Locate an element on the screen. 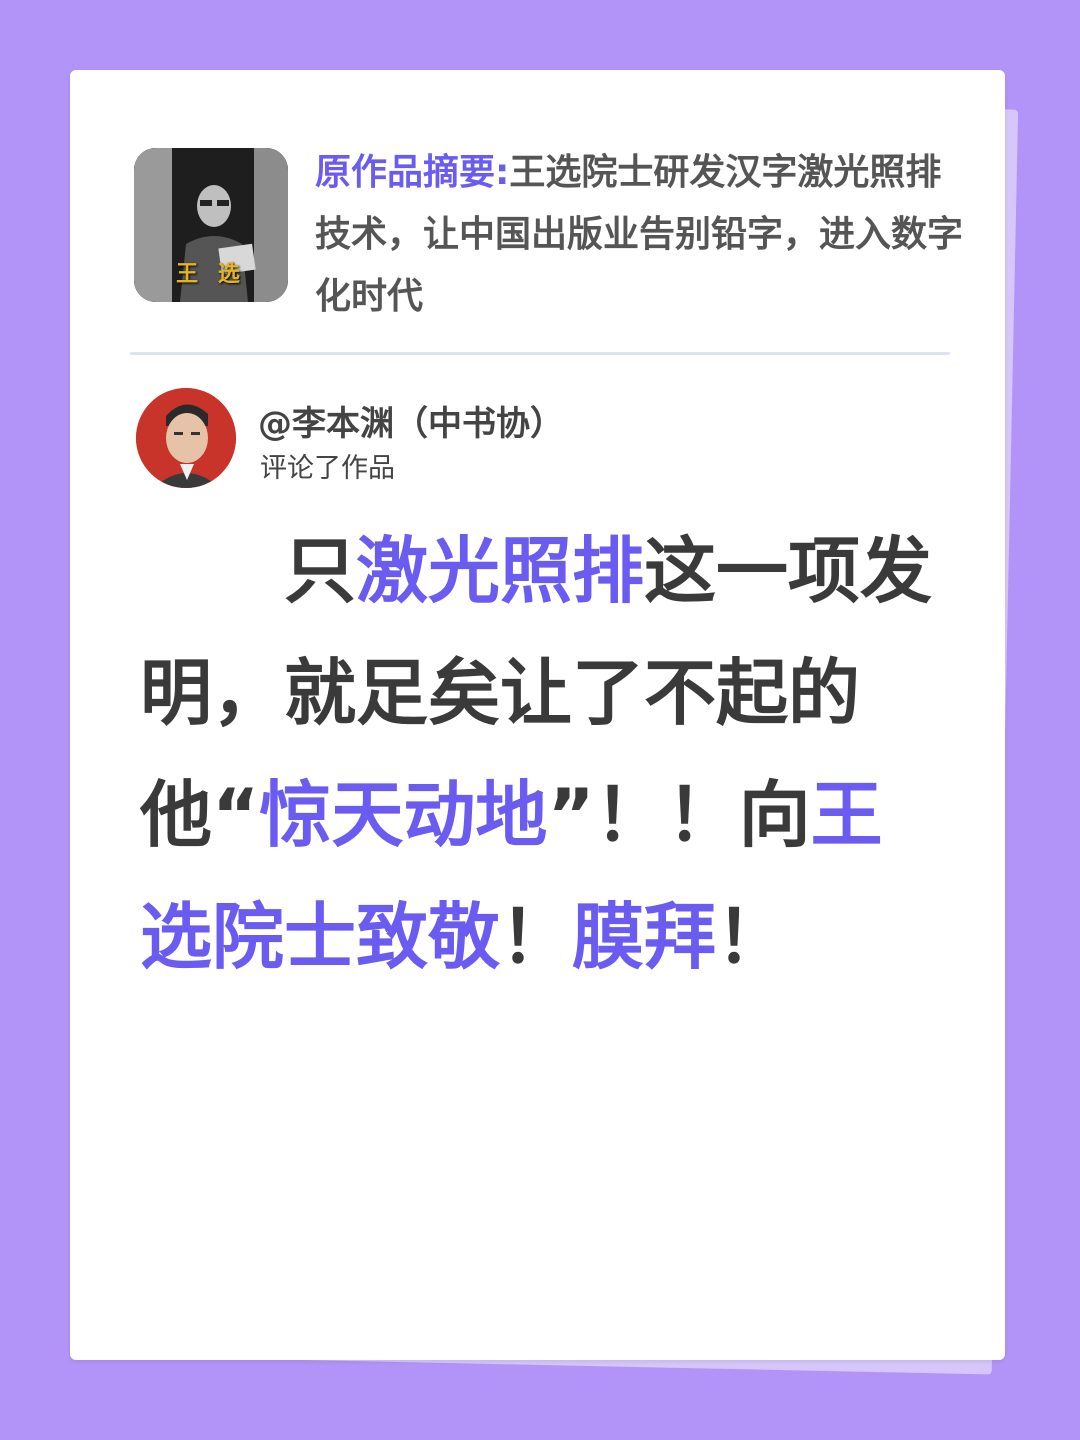 Image resolution: width=1080 pixels, height=1440 pixels. comment-text-5: ！ is located at coordinates (752, 937).